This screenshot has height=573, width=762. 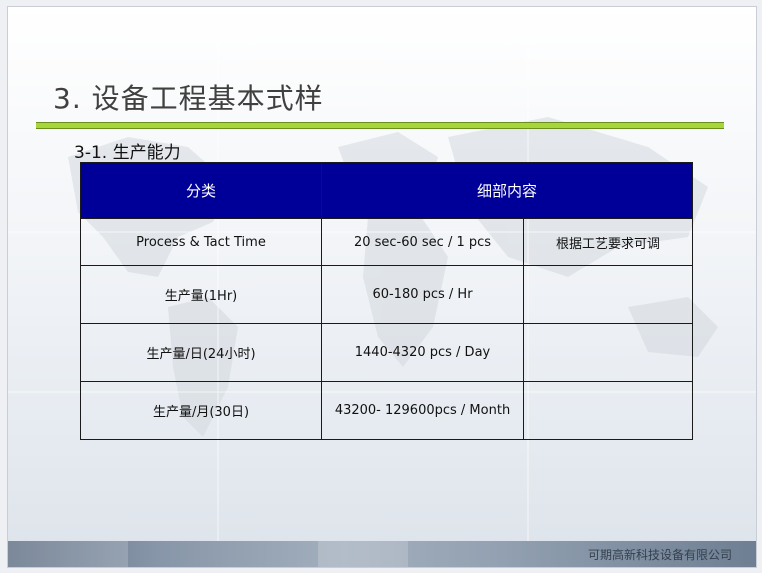 What do you see at coordinates (201, 294) in the screenshot?
I see `row-item: 生产量(1Hr)` at bounding box center [201, 294].